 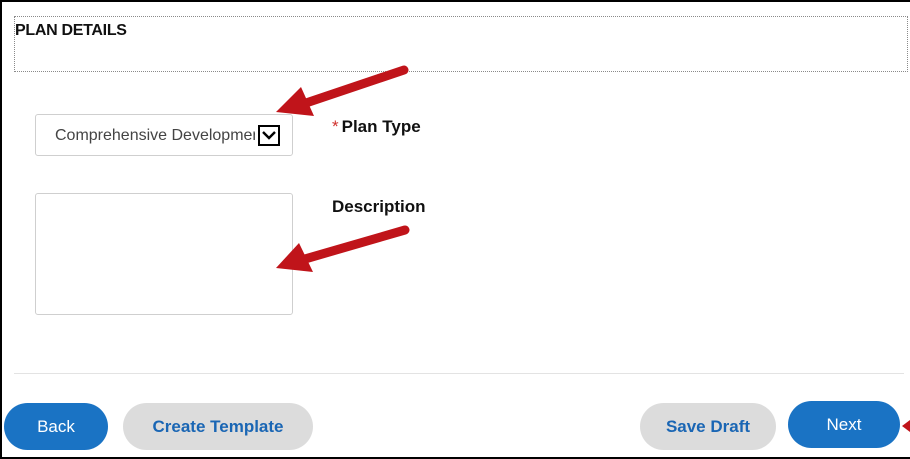 What do you see at coordinates (343, 248) in the screenshot?
I see `annotation-arrow-description` at bounding box center [343, 248].